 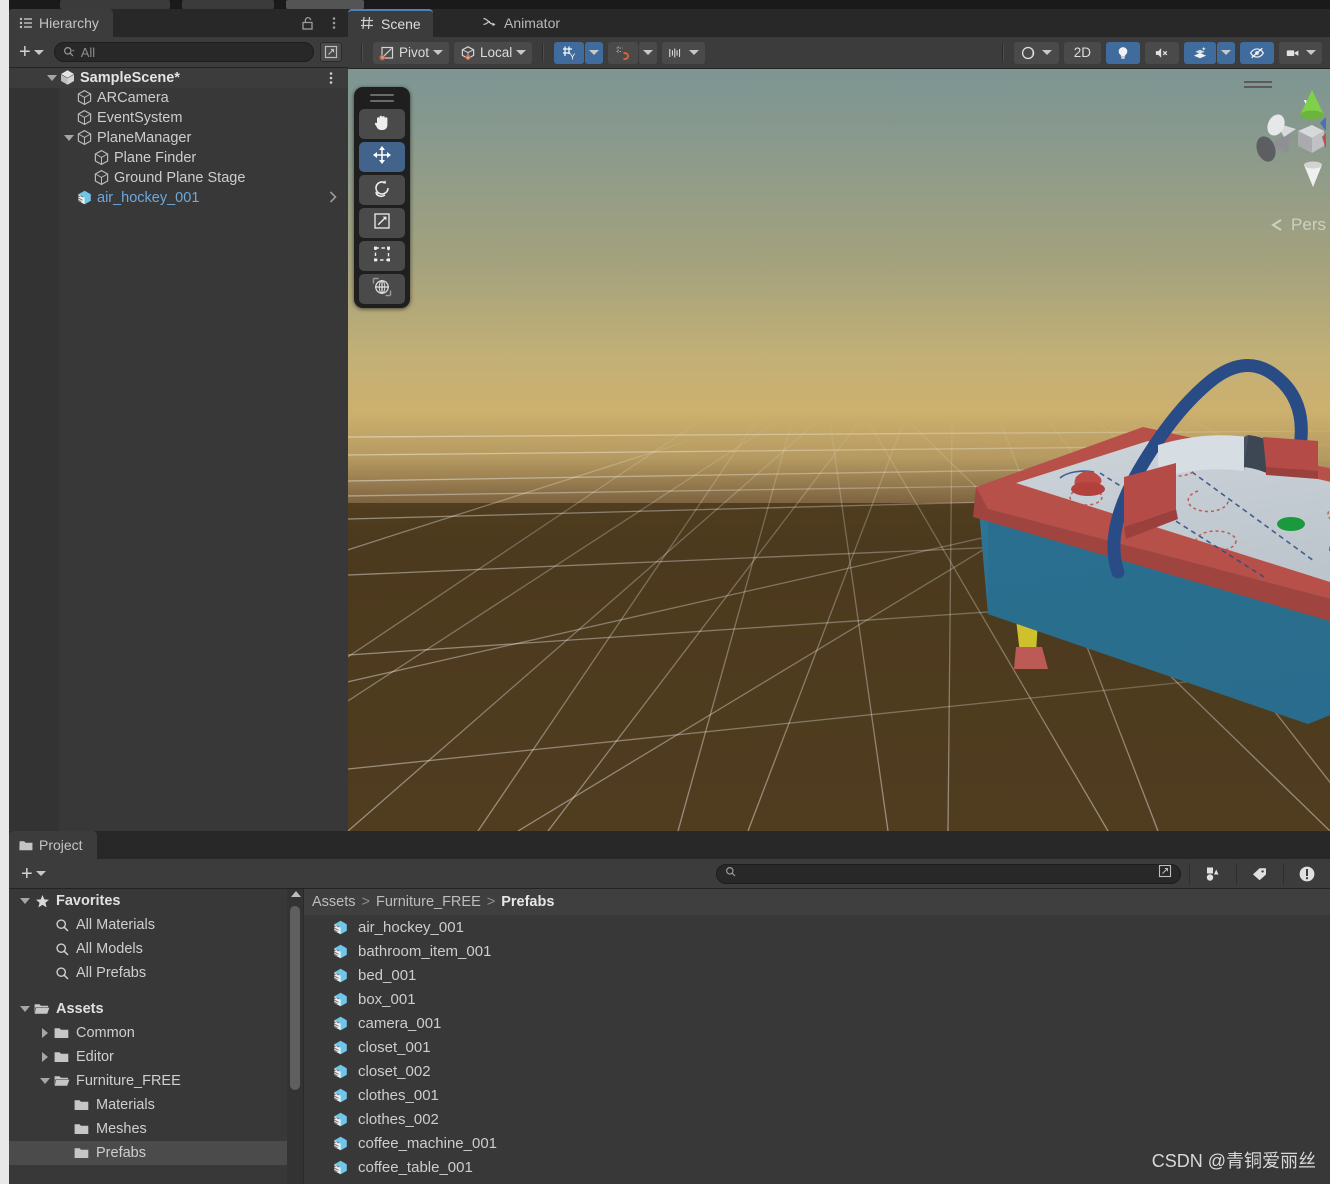 I want to click on gizmo-collapse-icon, so click(x=1258, y=84).